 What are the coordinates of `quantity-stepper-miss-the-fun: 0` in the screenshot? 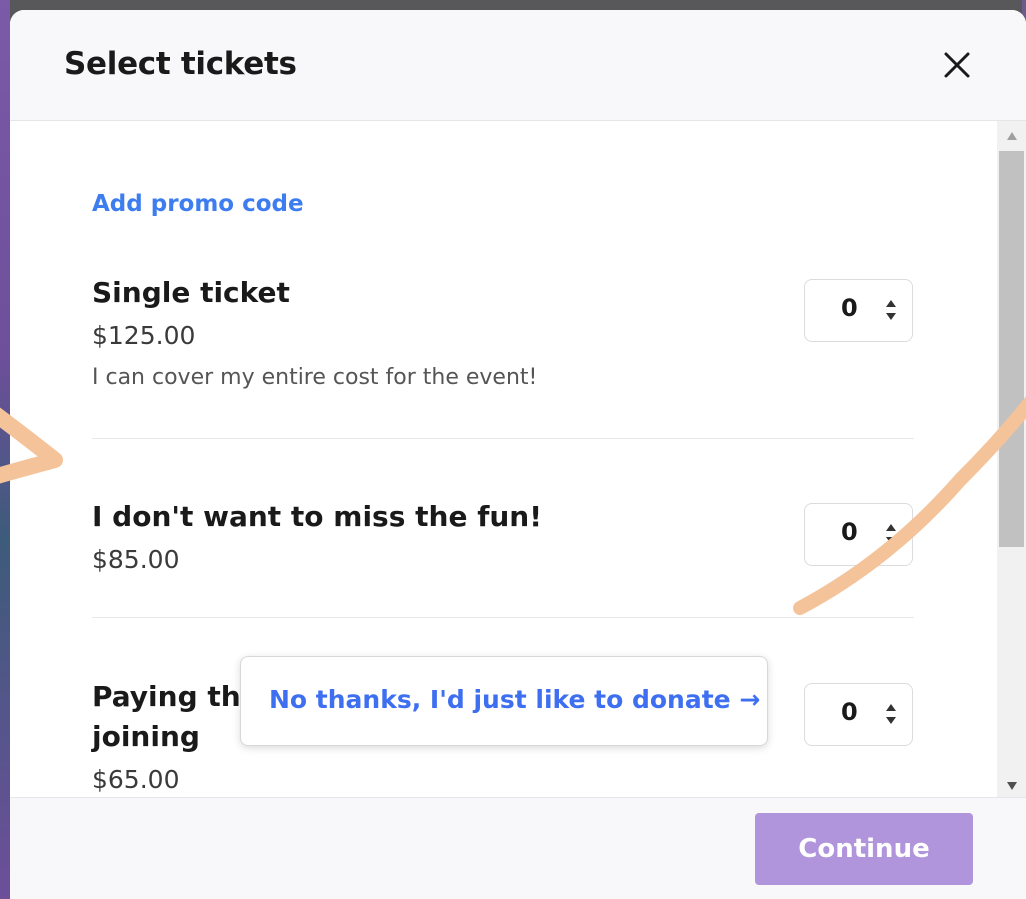 It's located at (858, 534).